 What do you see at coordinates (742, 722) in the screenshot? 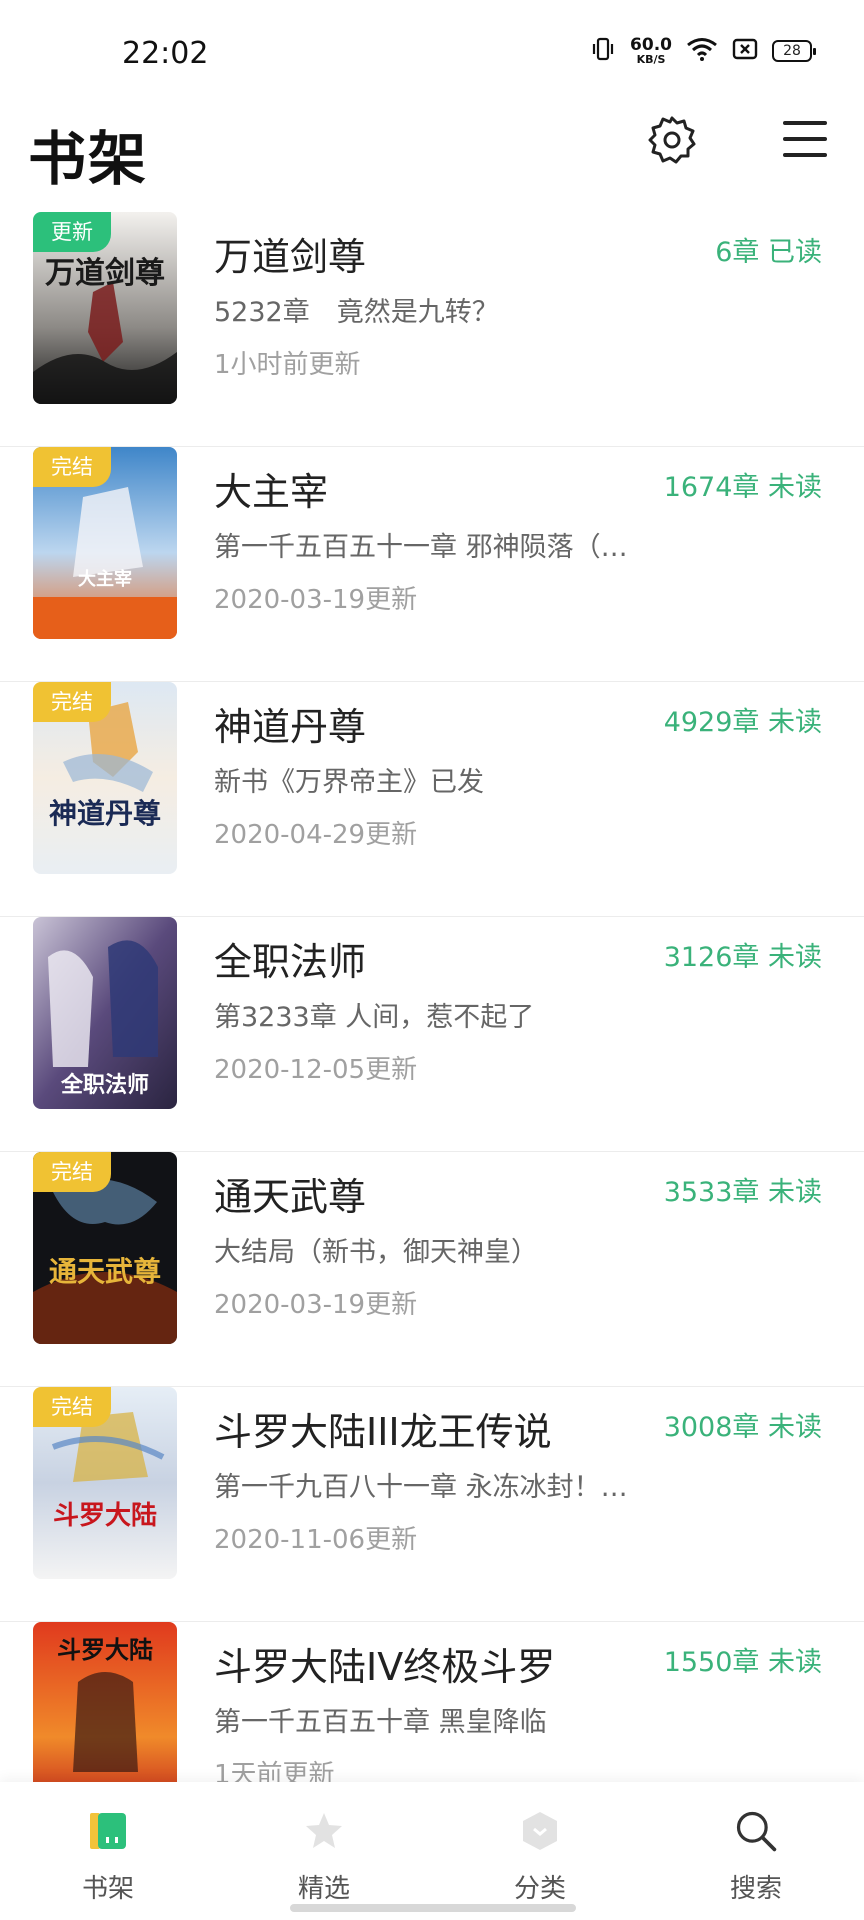
I see `book-chapter-count: 4929章 未读` at bounding box center [742, 722].